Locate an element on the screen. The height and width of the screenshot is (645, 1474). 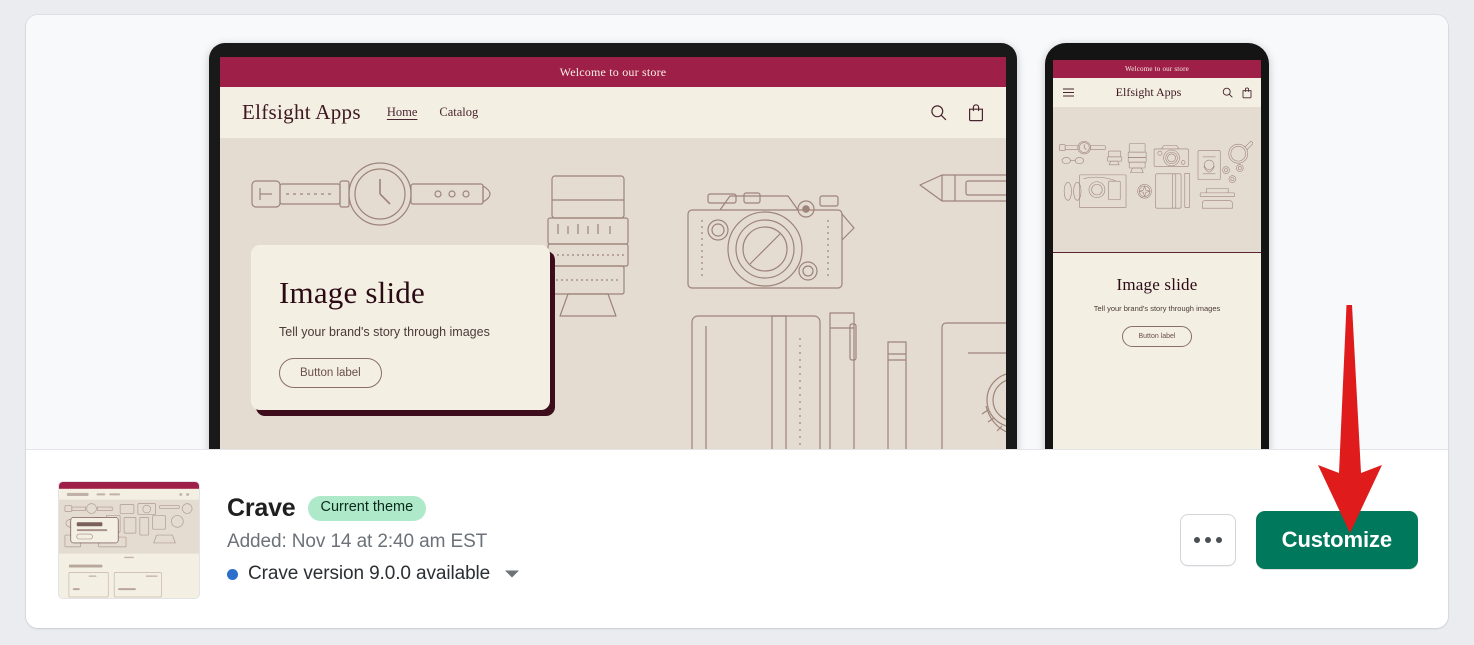
mobile-store-header: Elfsight Apps is located at coordinates (1157, 92).